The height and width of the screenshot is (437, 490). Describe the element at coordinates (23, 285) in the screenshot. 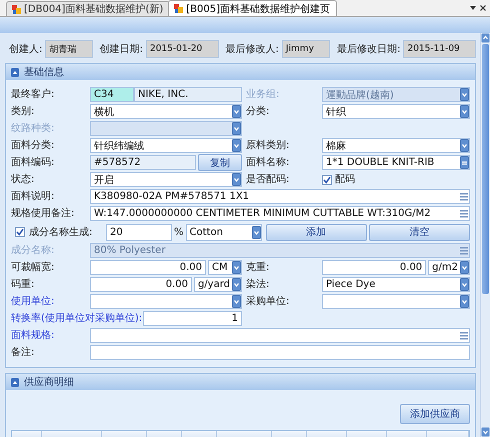

I see `field-label: 码重:` at that location.